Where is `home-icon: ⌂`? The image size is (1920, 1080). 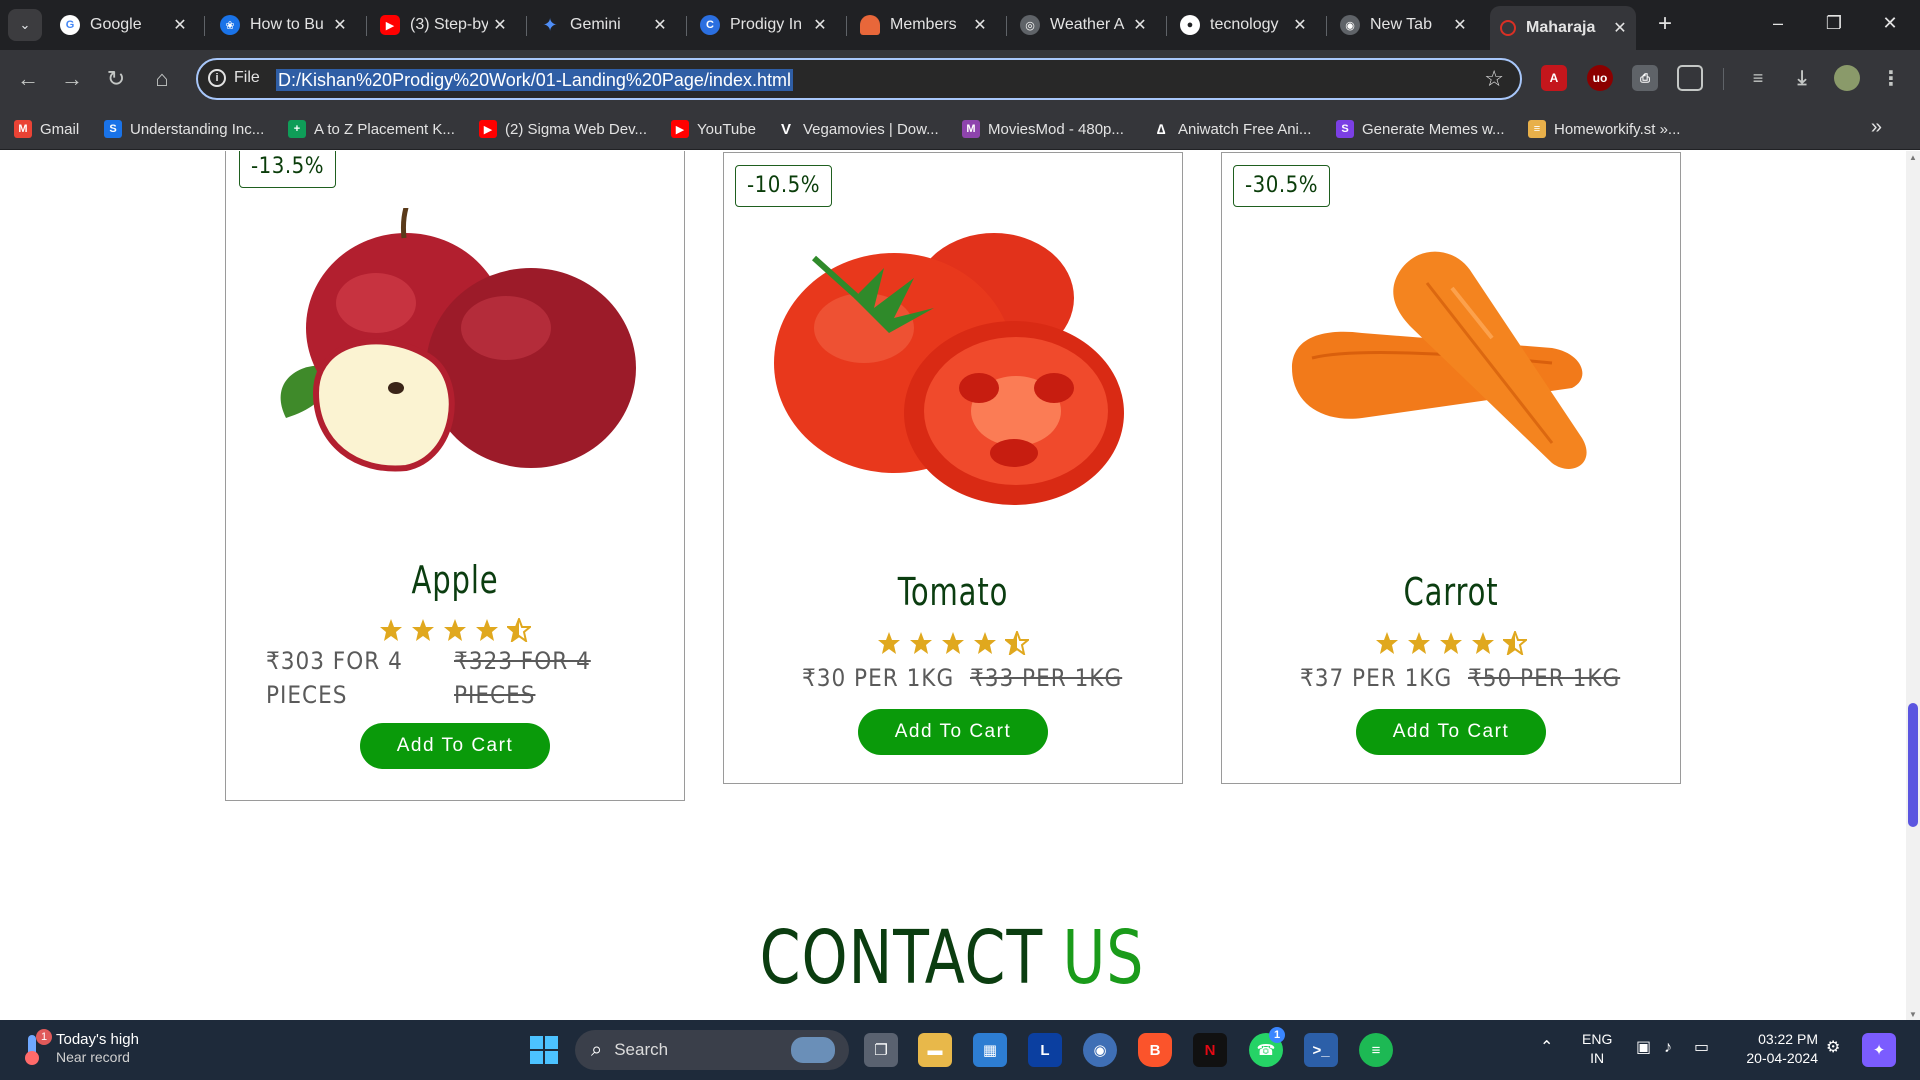
home-icon: ⌂ is located at coordinates (162, 78).